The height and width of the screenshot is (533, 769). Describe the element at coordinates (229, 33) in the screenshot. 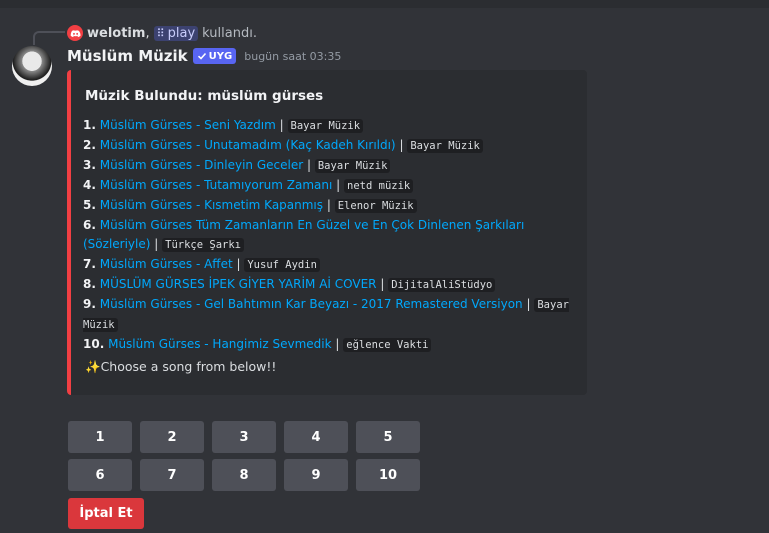

I see `reply-used-text: kullandı.` at that location.